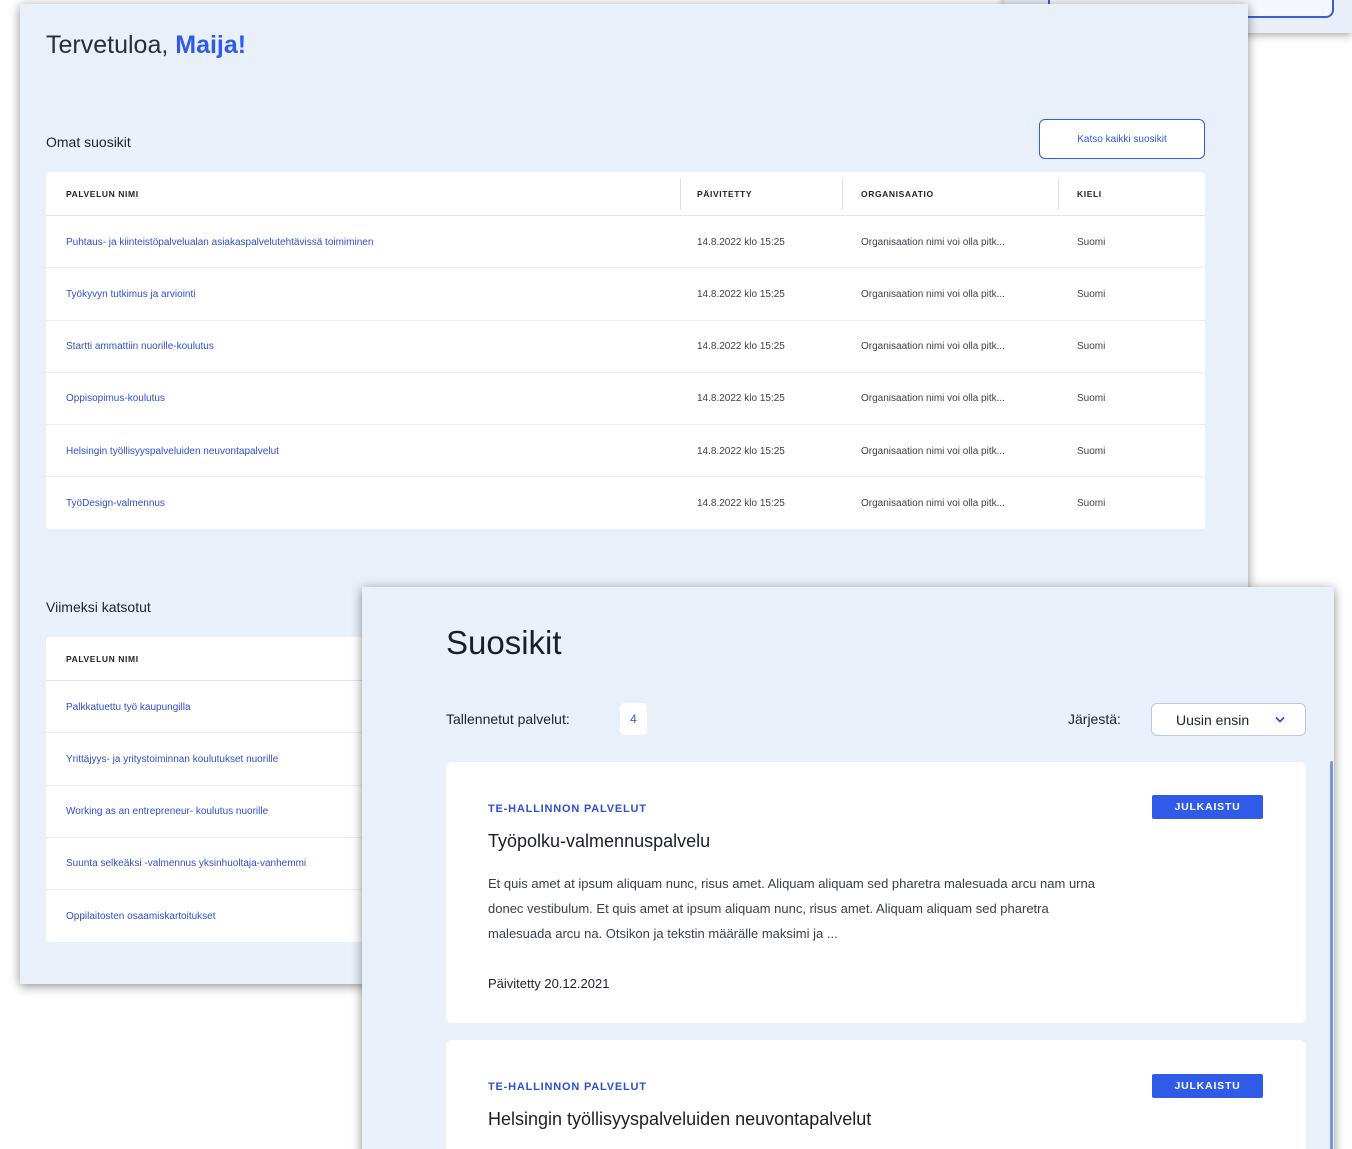  What do you see at coordinates (599, 841) in the screenshot?
I see `card-title: Työpolku-valmennuspalvelu` at bounding box center [599, 841].